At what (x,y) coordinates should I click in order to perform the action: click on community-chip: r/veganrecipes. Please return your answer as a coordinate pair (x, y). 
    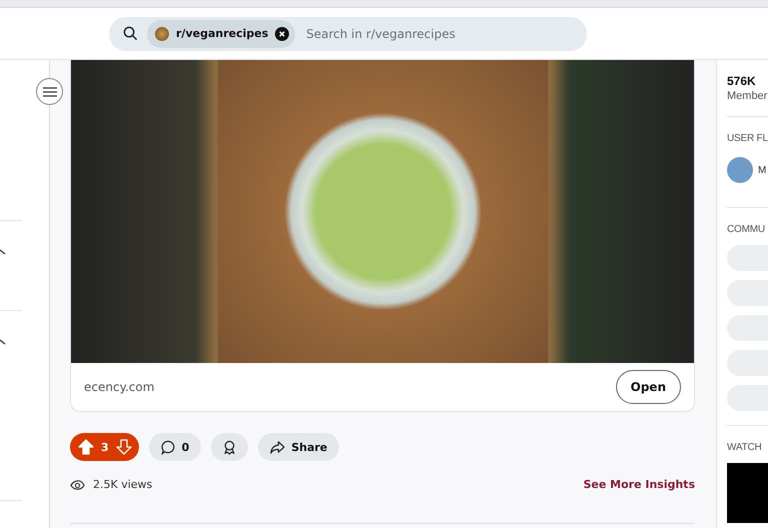
    Looking at the image, I should click on (221, 34).